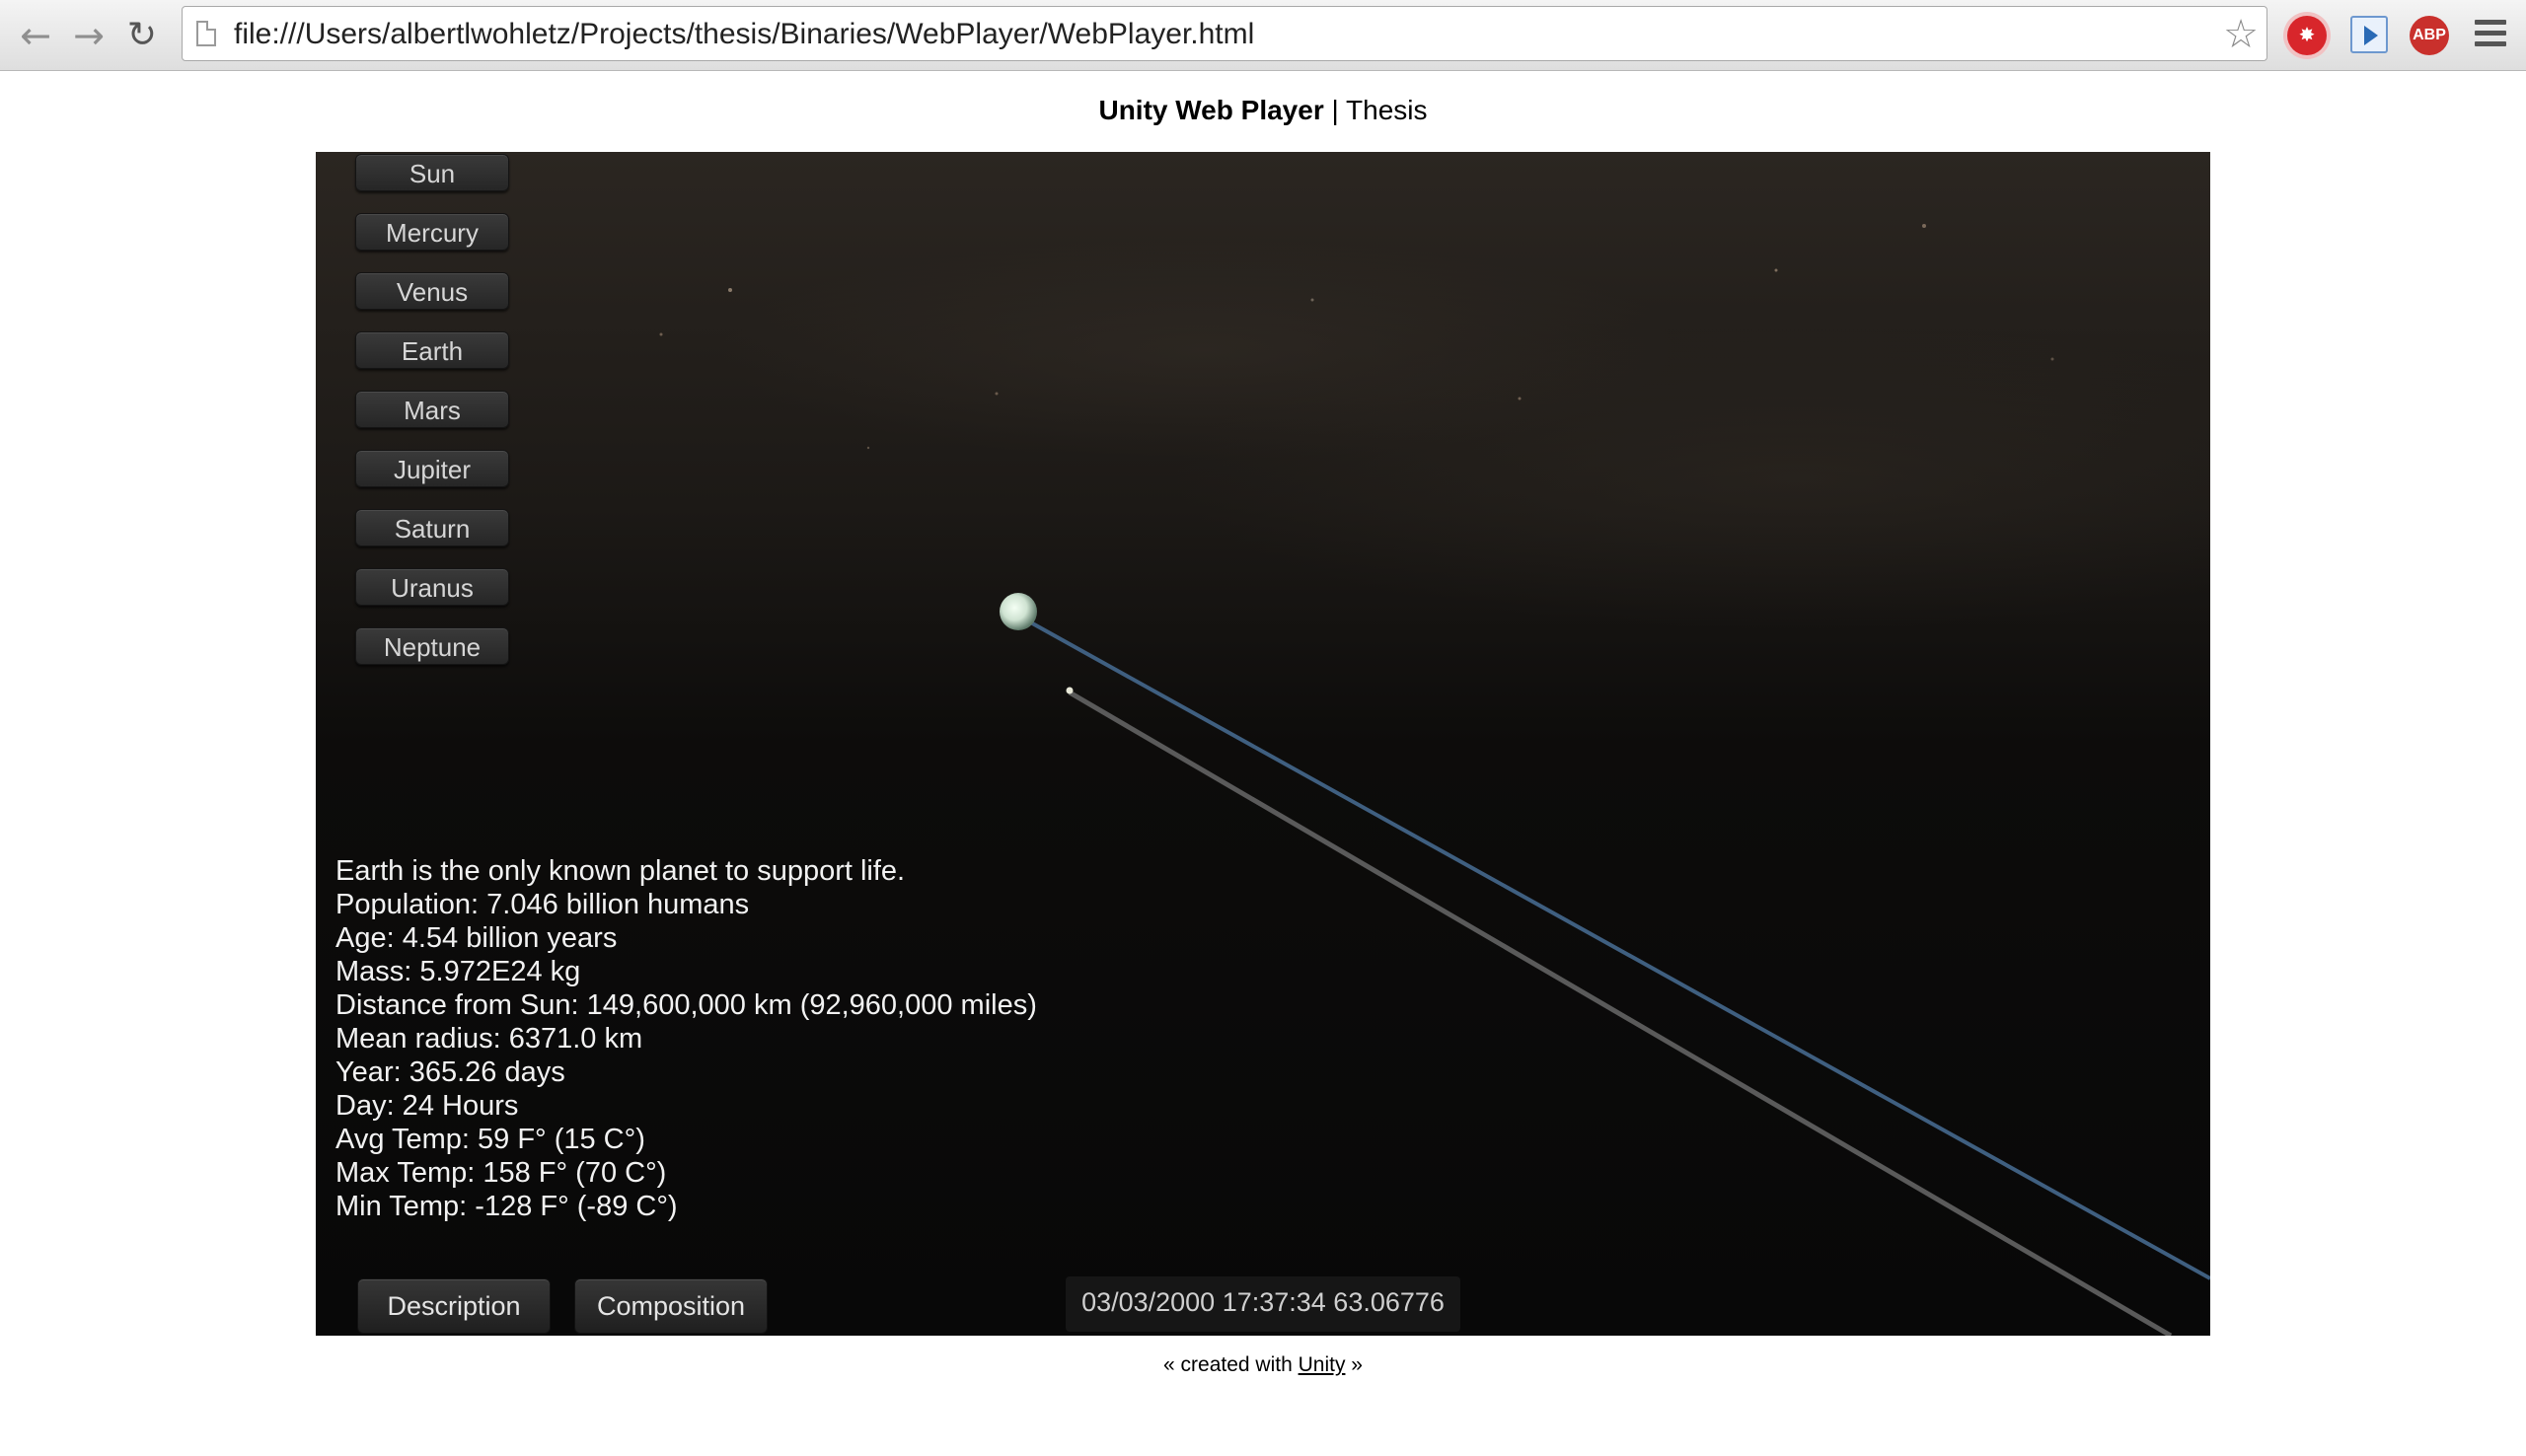  What do you see at coordinates (476, 938) in the screenshot?
I see `info-line-age: Age: 4.54 billion years` at bounding box center [476, 938].